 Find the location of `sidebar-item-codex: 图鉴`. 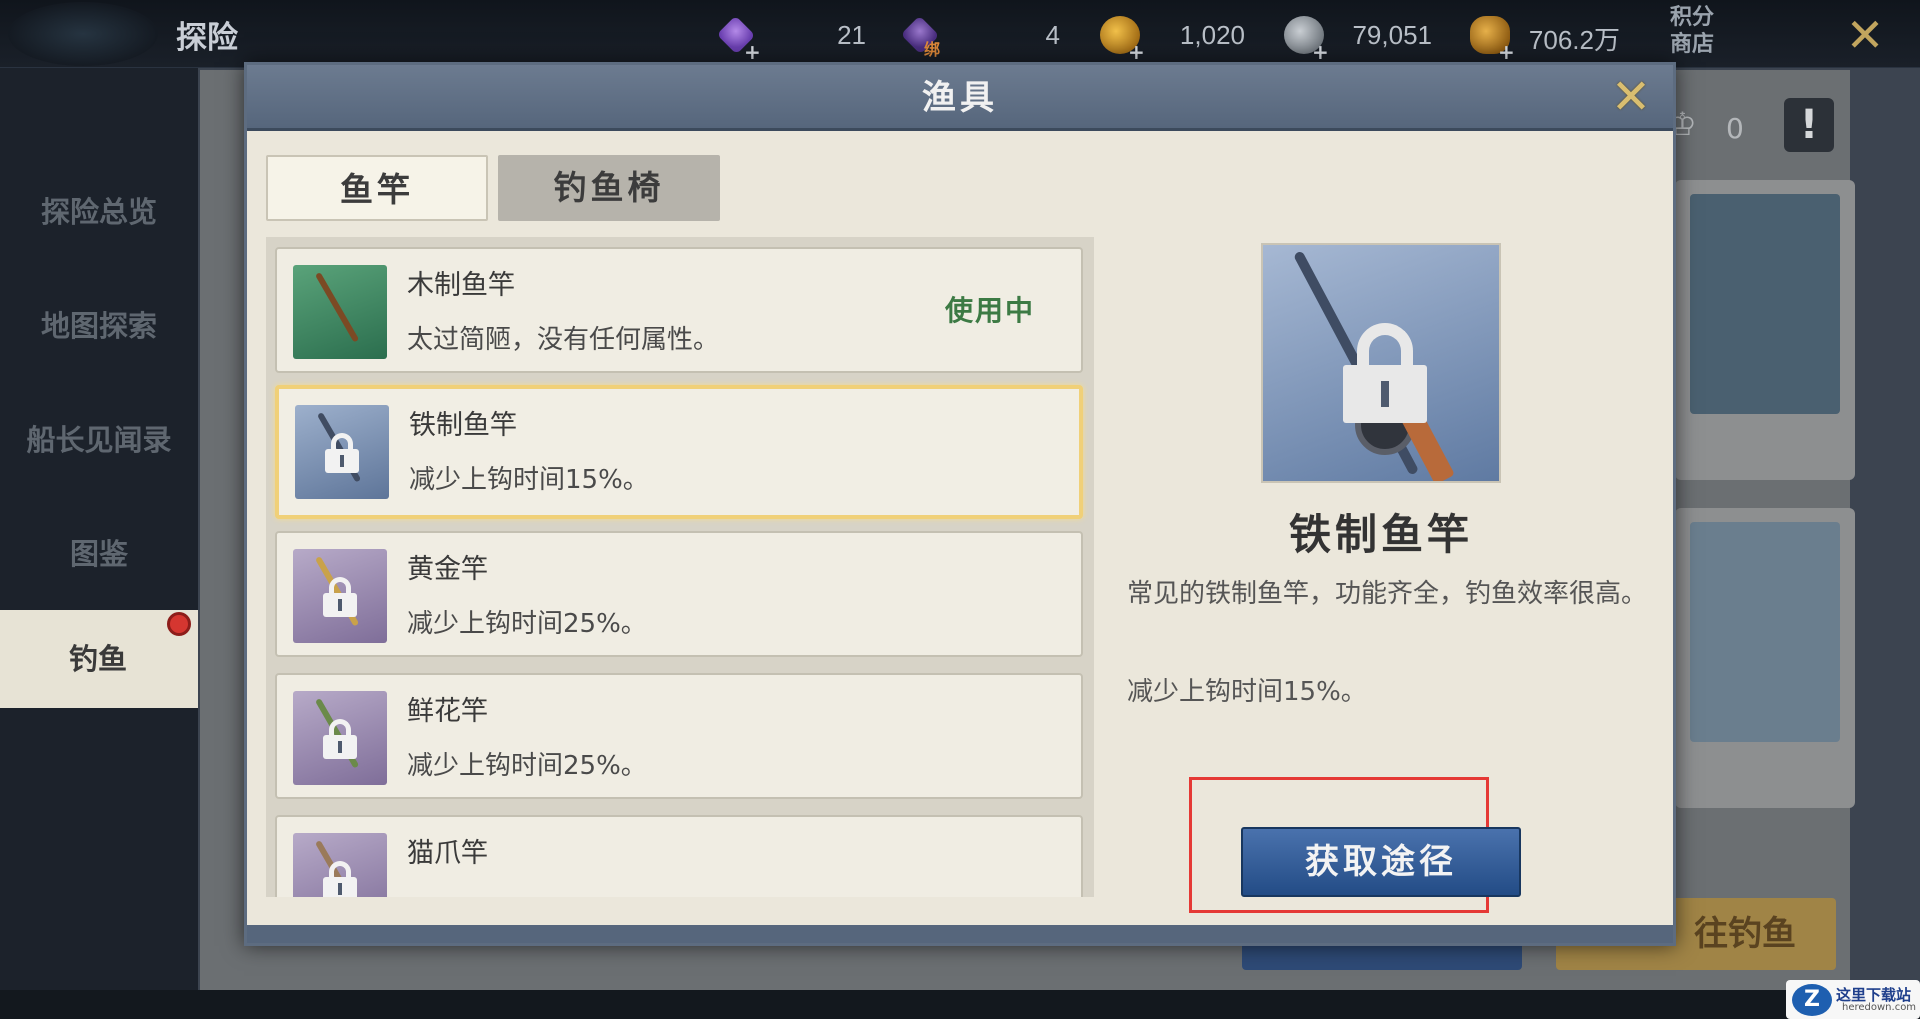

sidebar-item-codex: 图鉴 is located at coordinates (99, 554).